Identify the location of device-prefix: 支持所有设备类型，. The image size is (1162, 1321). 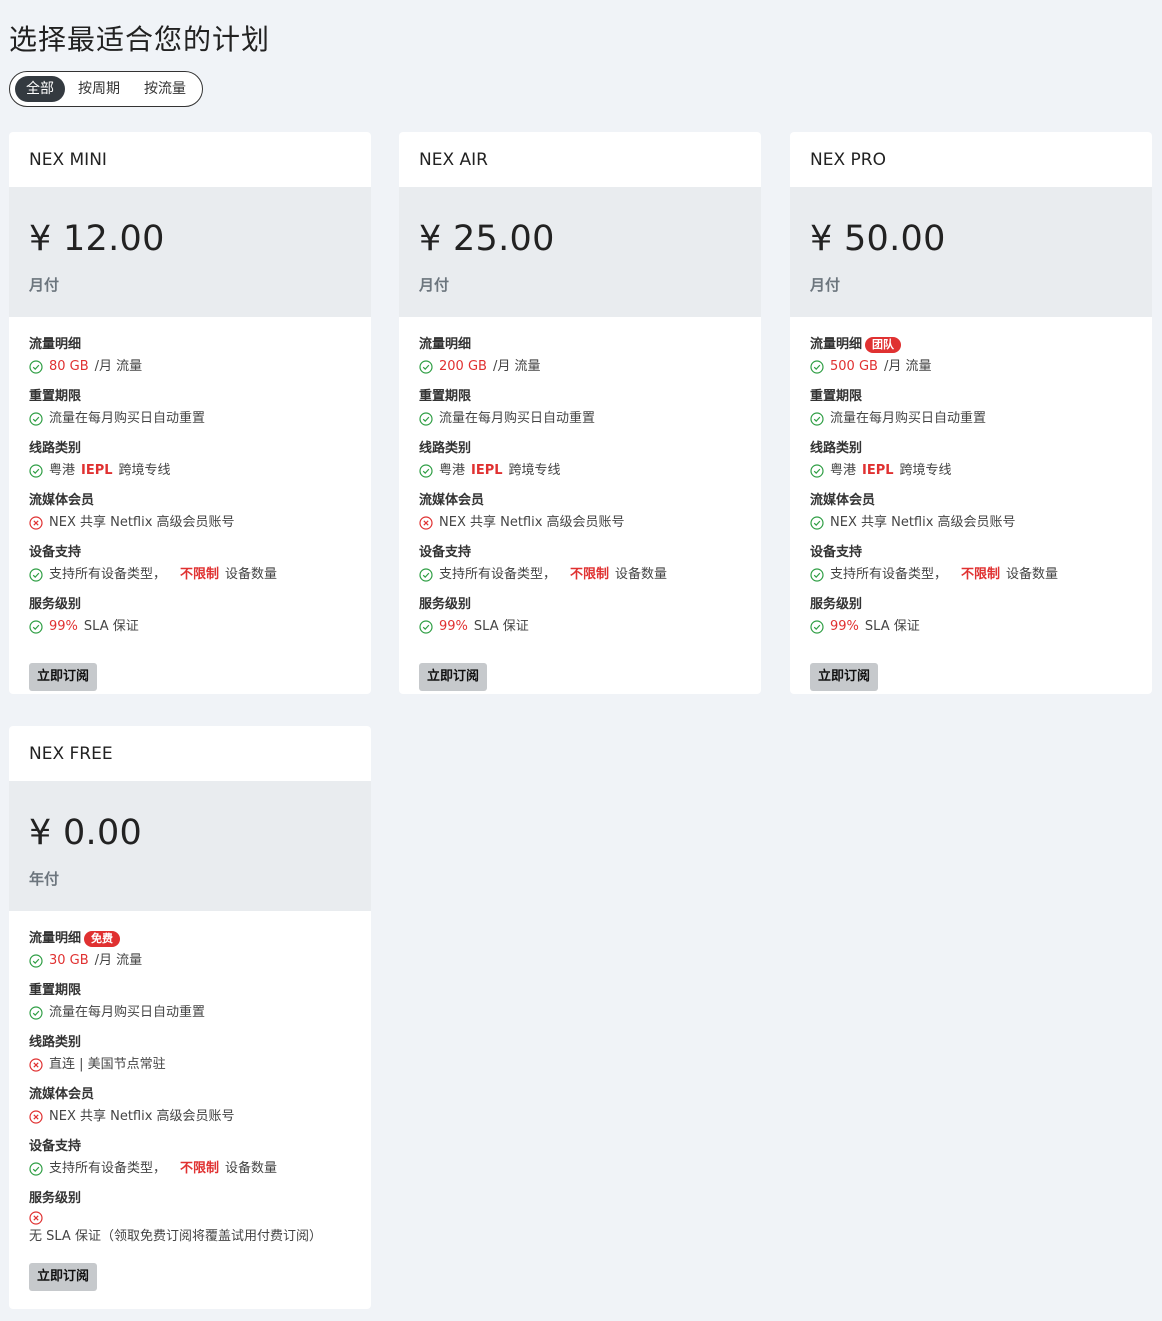
(108, 1168).